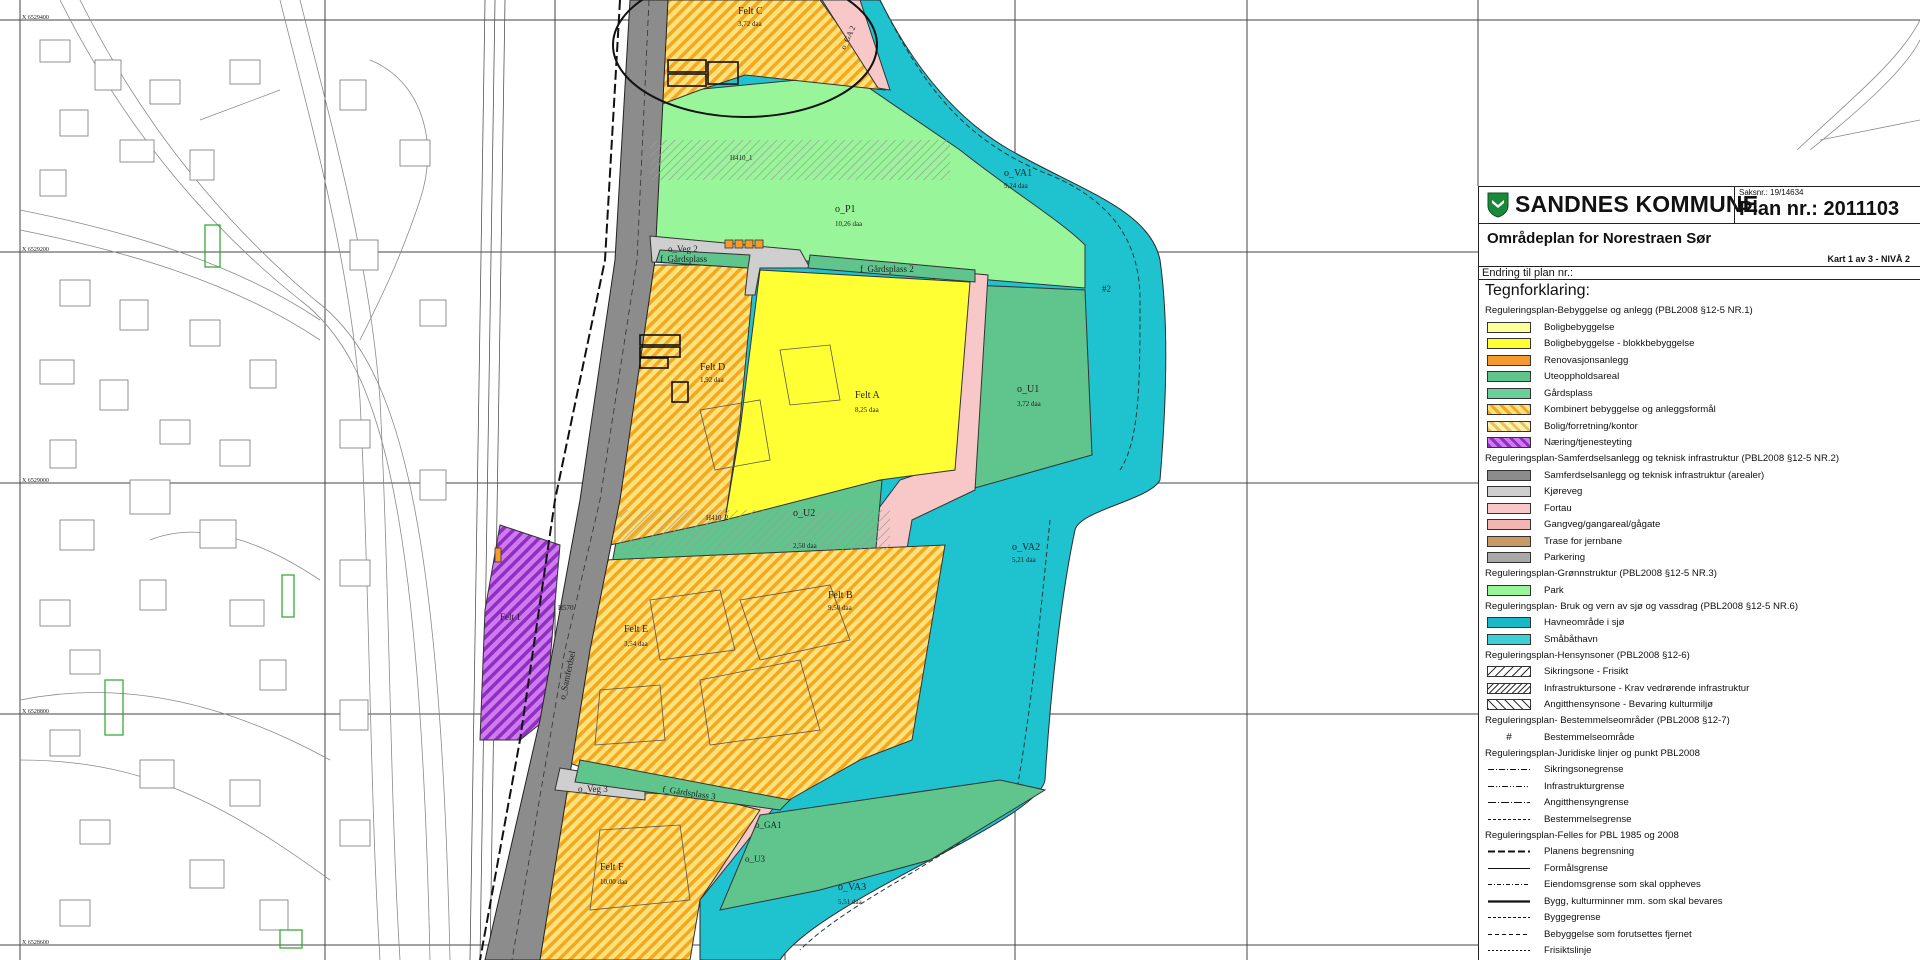 The width and height of the screenshot is (1920, 960). Describe the element at coordinates (1568, 951) in the screenshot. I see `legend-label: Frisiktslinje` at that location.